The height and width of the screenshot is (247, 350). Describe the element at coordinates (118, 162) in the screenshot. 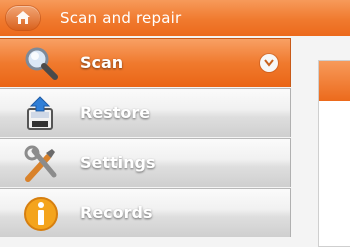

I see `sidebar-item-label: Settings` at that location.